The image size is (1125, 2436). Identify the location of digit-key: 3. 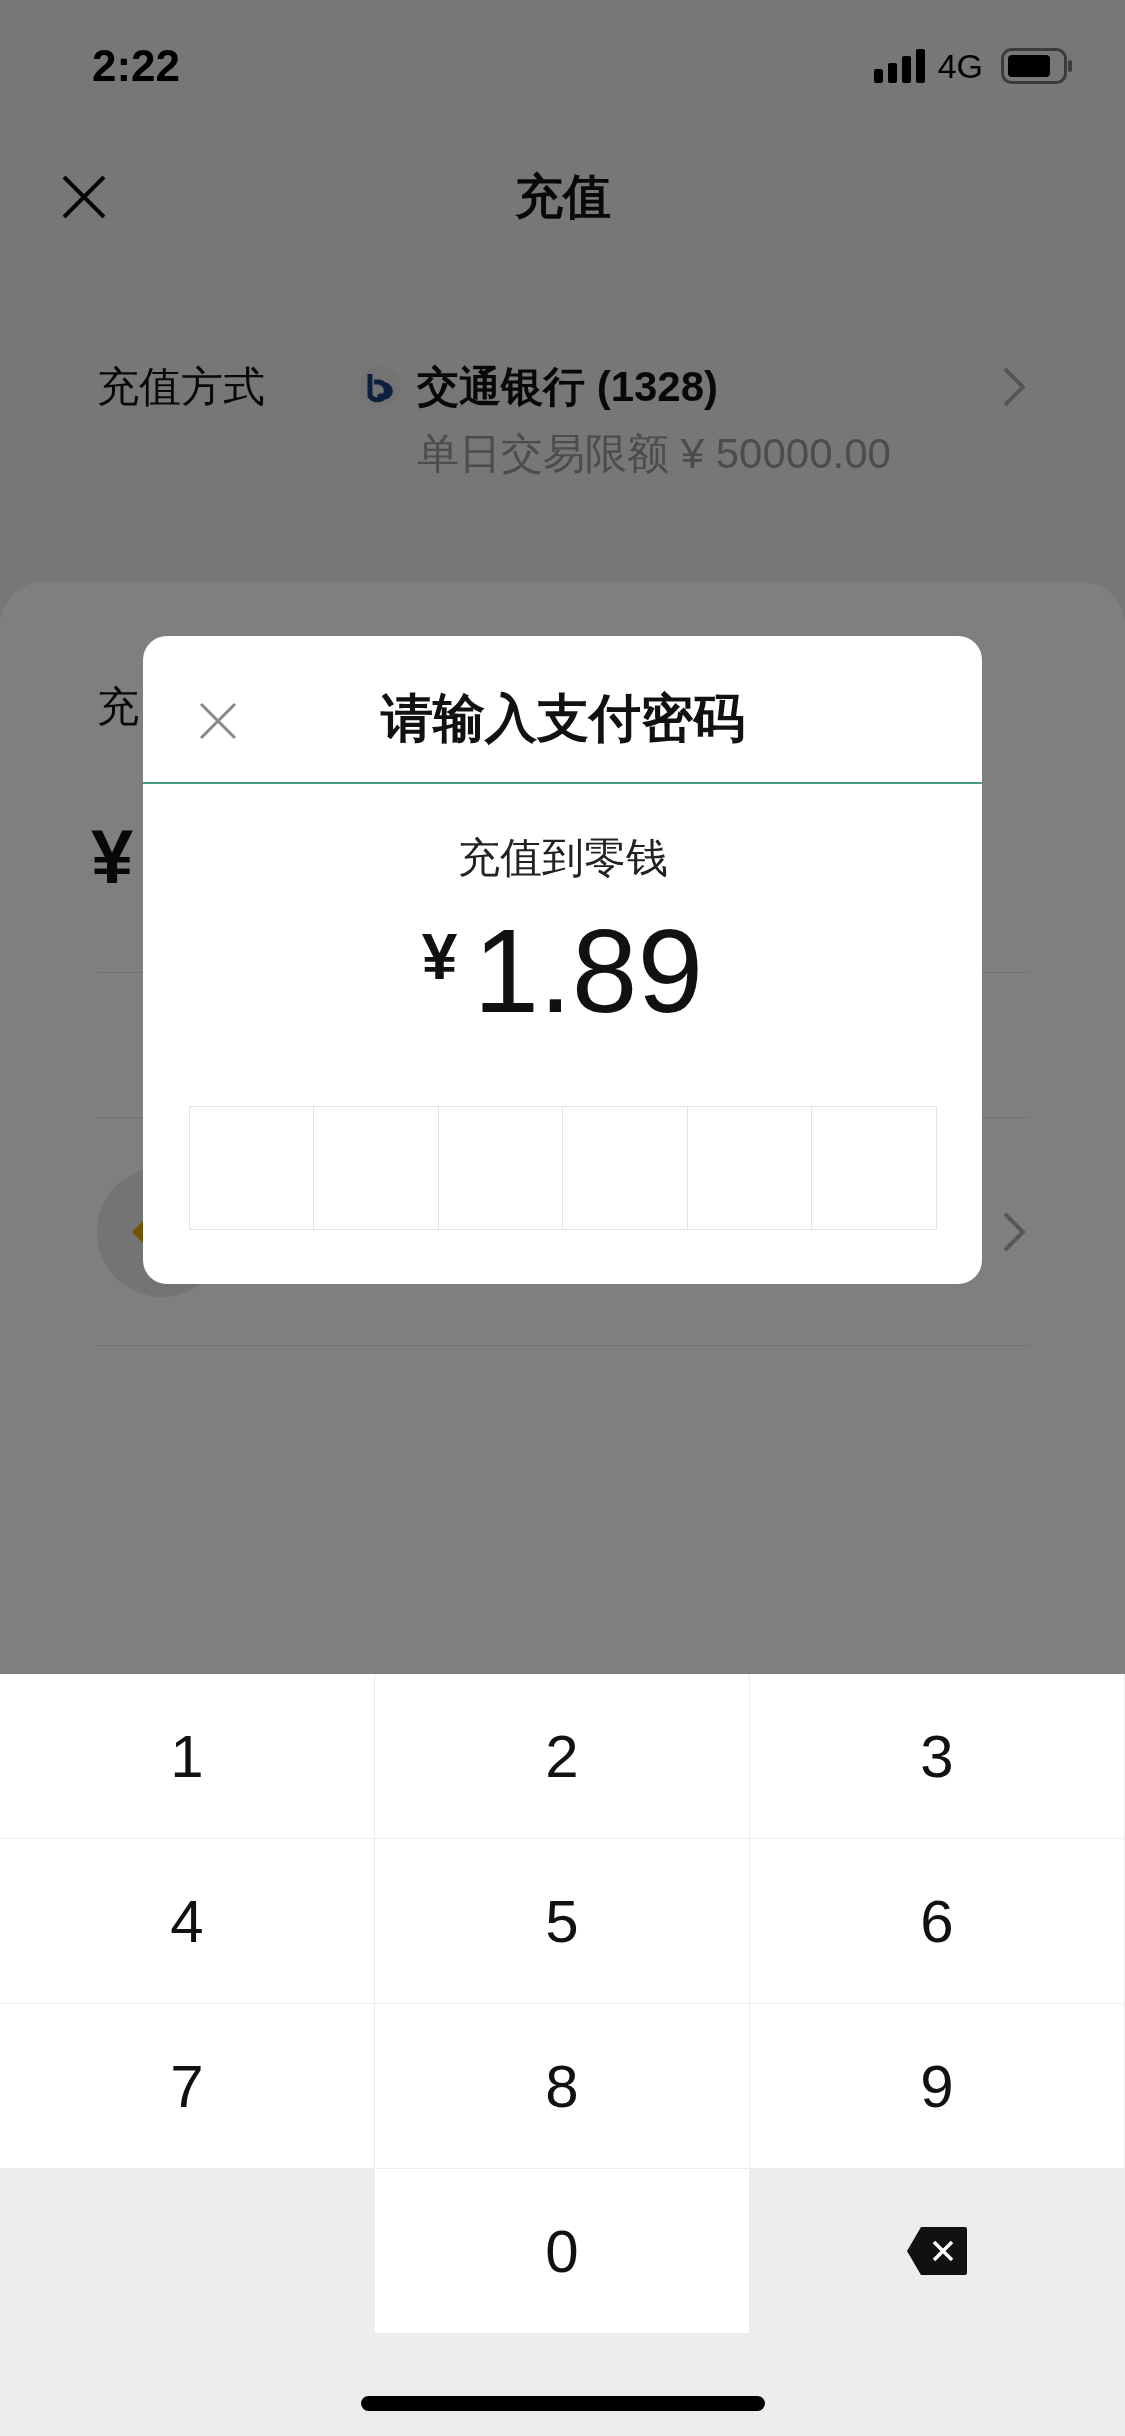
(937, 1756).